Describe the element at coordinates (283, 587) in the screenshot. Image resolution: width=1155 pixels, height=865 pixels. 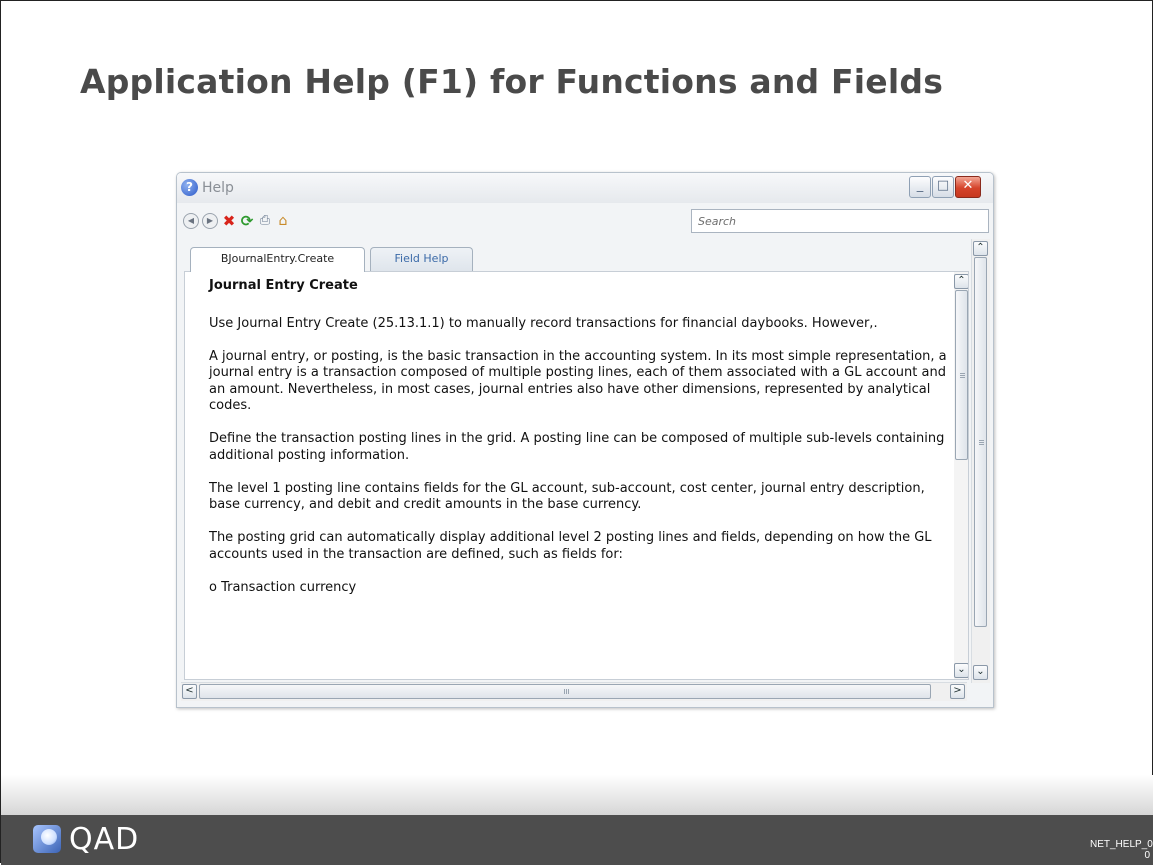
I see `article-list-item: o Transaction currency` at that location.